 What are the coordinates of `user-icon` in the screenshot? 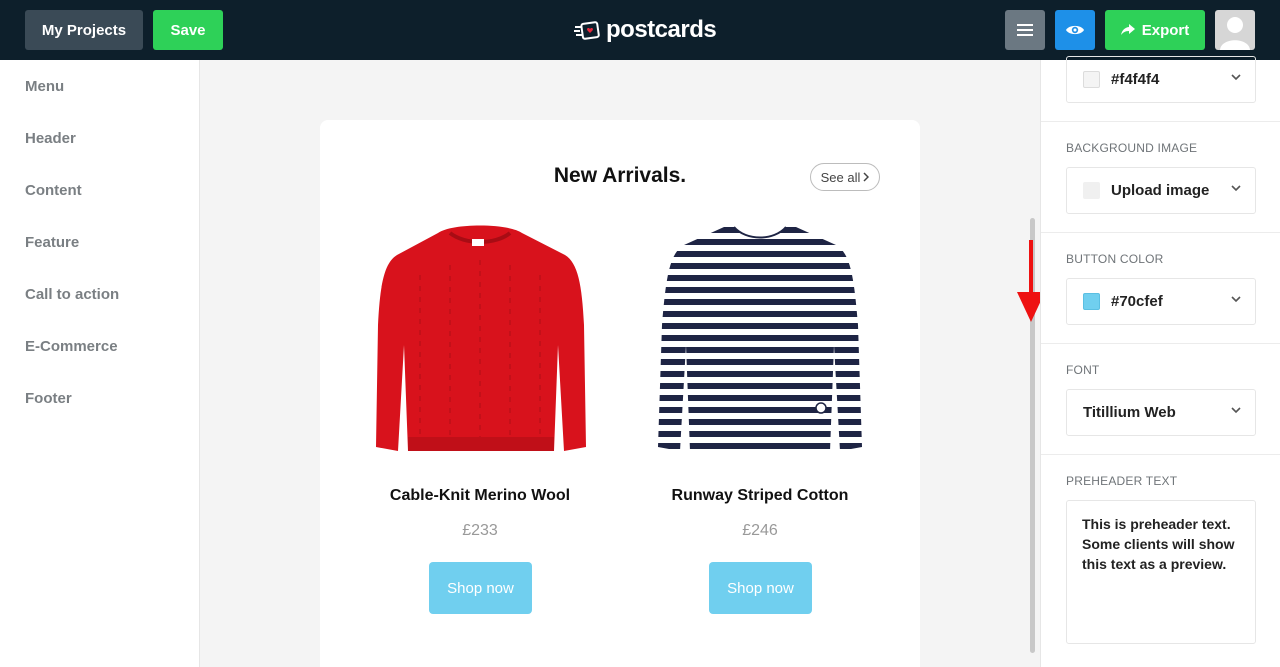 It's located at (1235, 33).